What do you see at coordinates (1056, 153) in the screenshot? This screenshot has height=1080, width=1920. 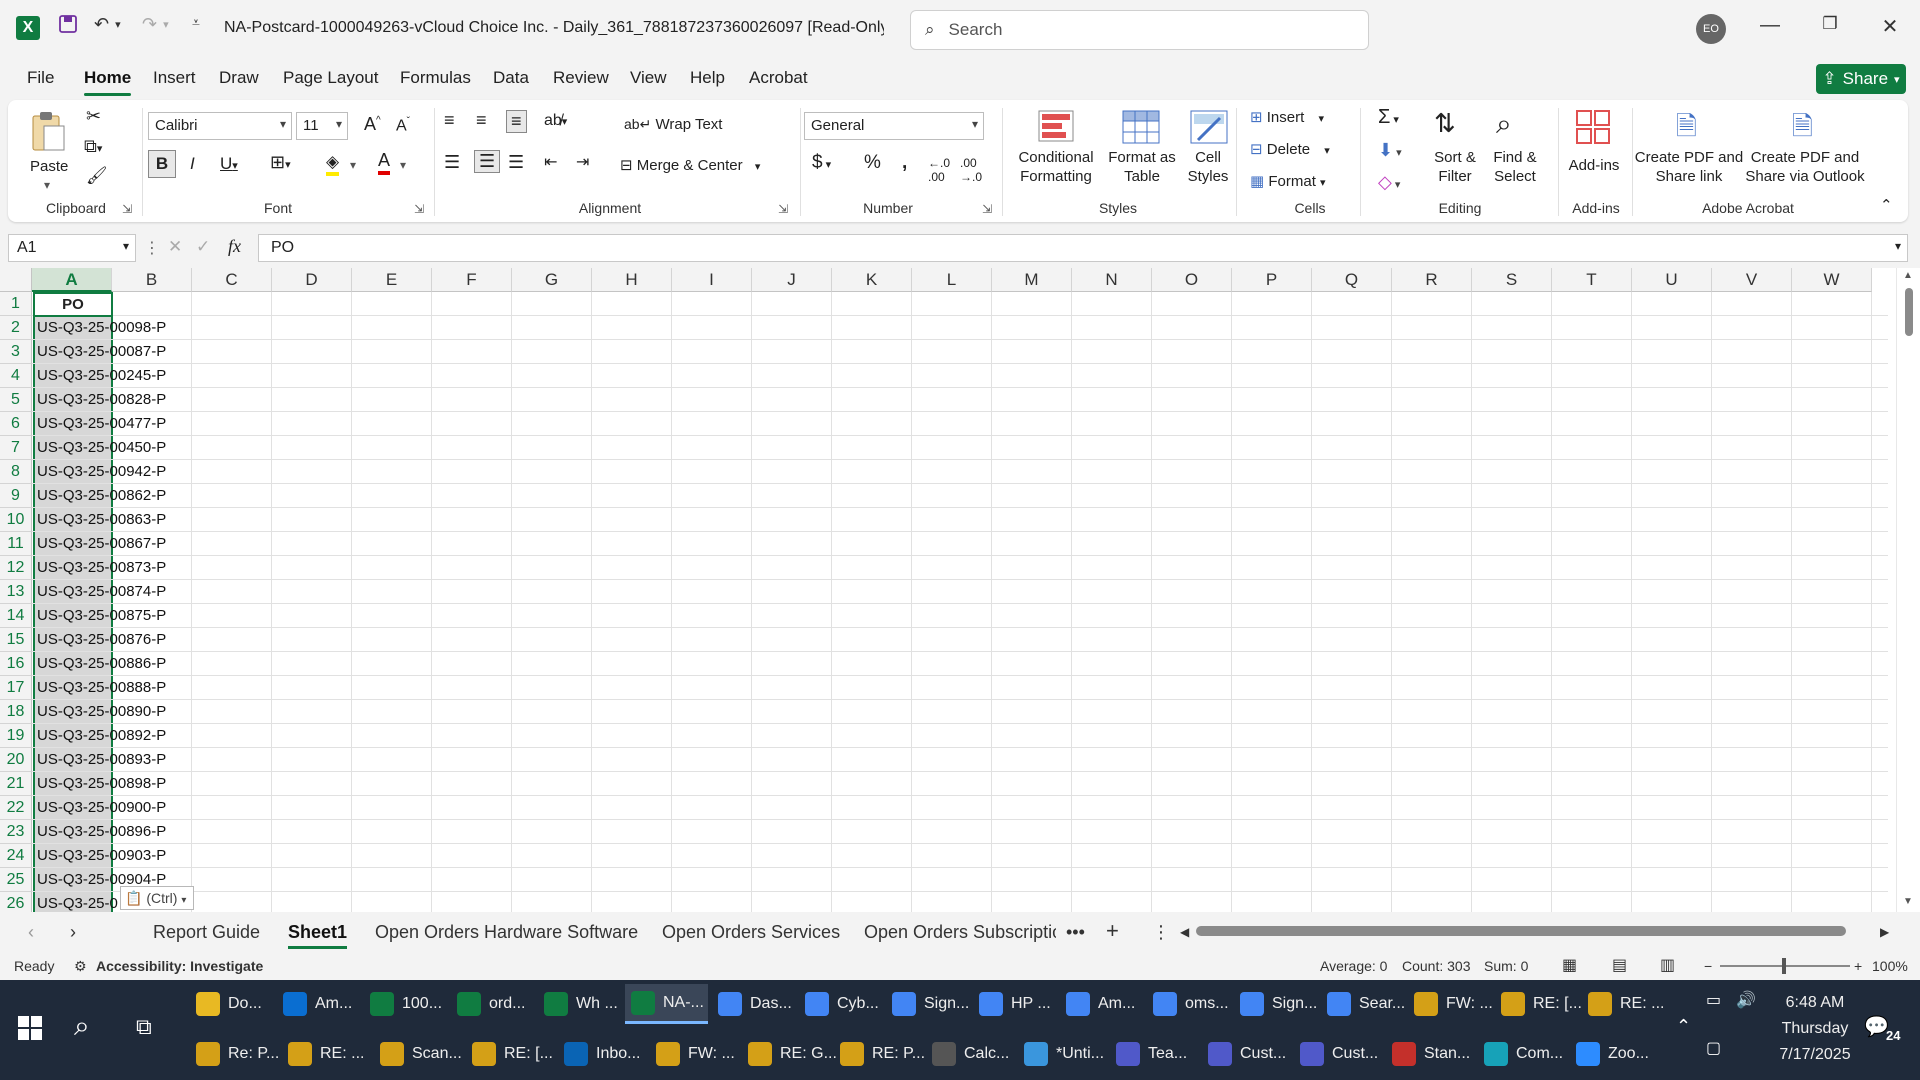 I see `conditional-formatting-button: Conditional Formatting` at bounding box center [1056, 153].